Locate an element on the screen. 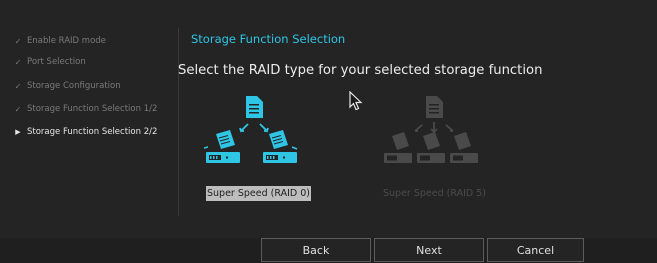 This screenshot has height=263, width=657. raid5-icon is located at coordinates (431, 129).